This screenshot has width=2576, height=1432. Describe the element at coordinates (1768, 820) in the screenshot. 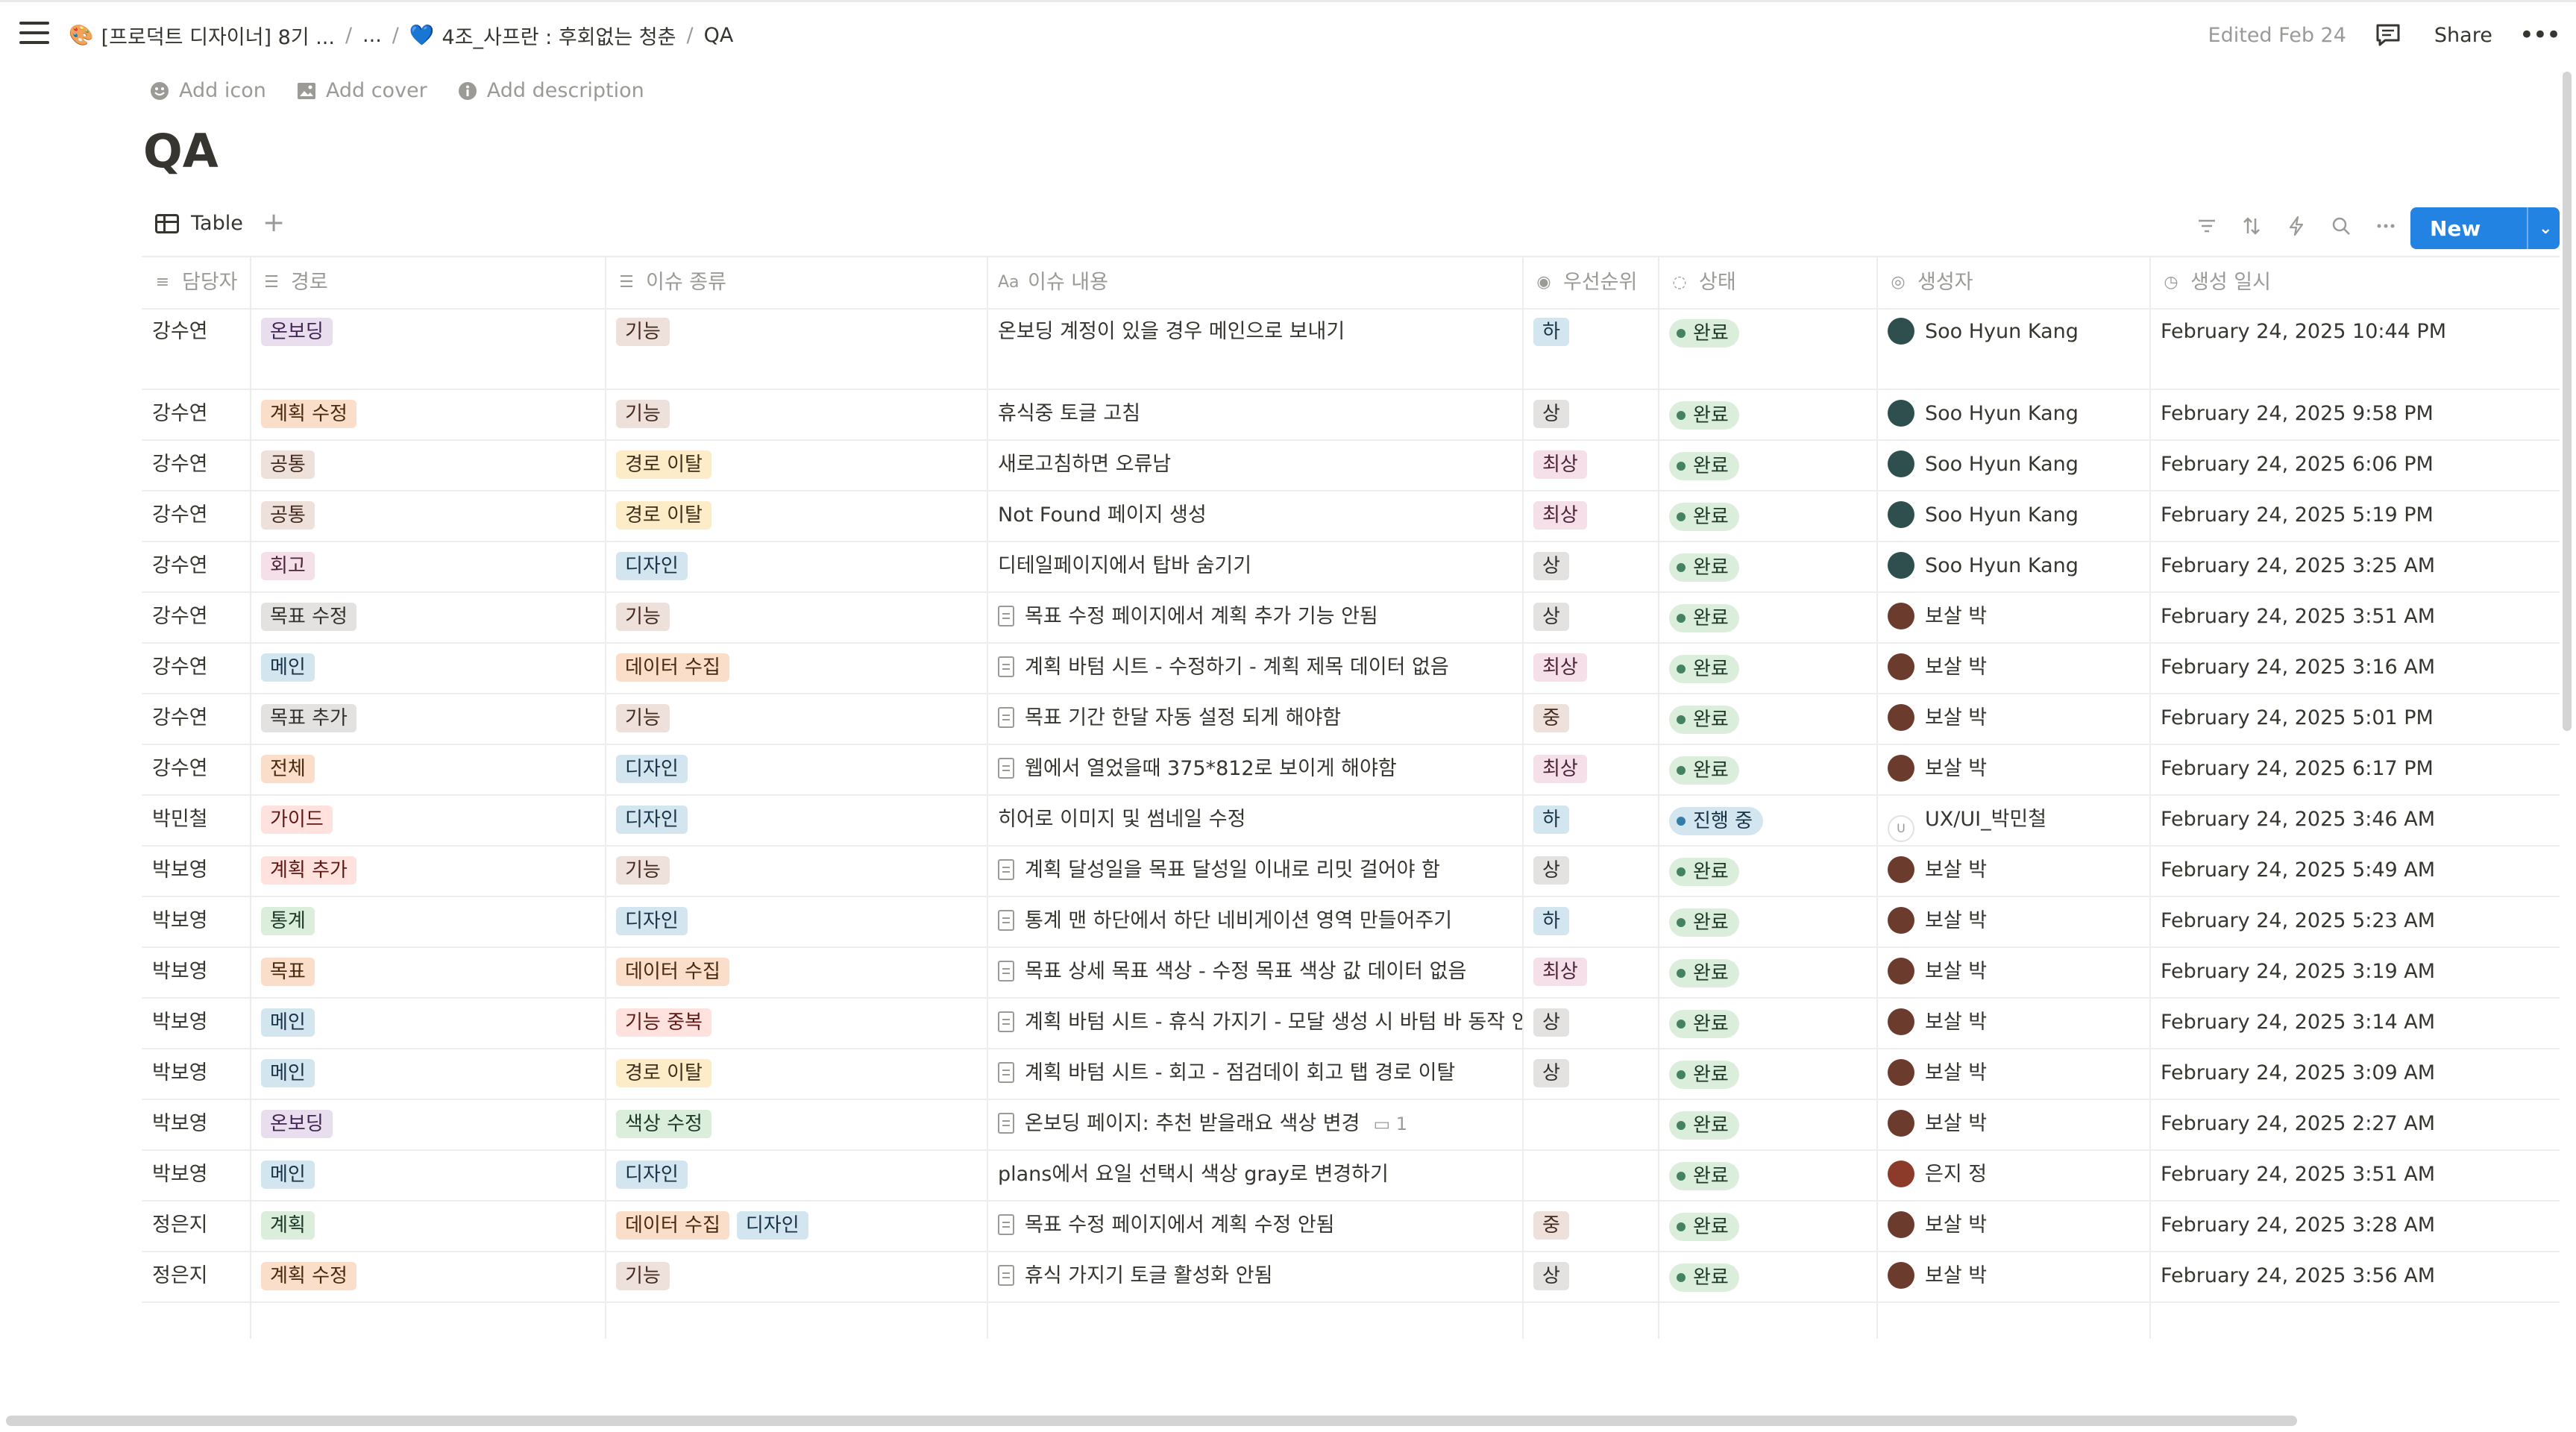

I see `status-cell: 진행 중` at that location.